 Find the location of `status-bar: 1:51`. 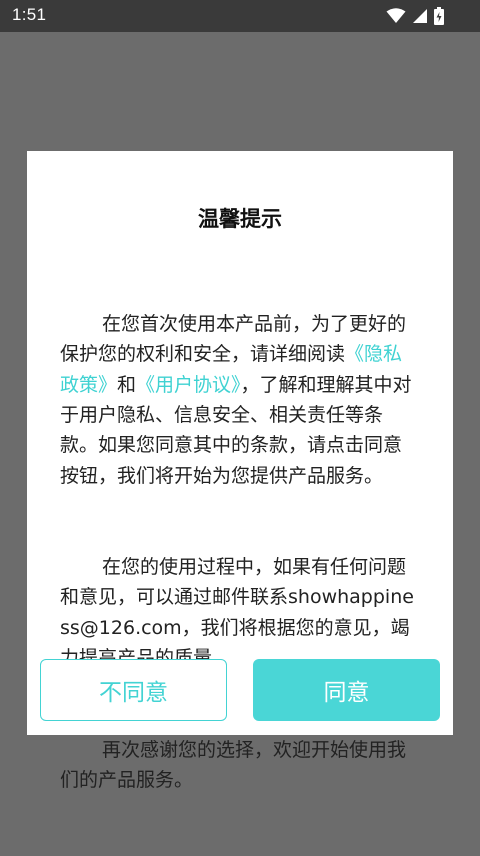

status-bar: 1:51 is located at coordinates (240, 16).